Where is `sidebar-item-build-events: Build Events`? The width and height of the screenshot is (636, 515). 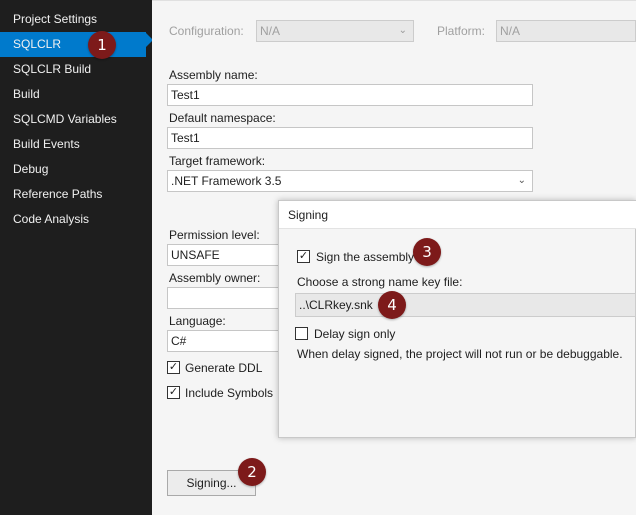
sidebar-item-build-events: Build Events is located at coordinates (76, 144).